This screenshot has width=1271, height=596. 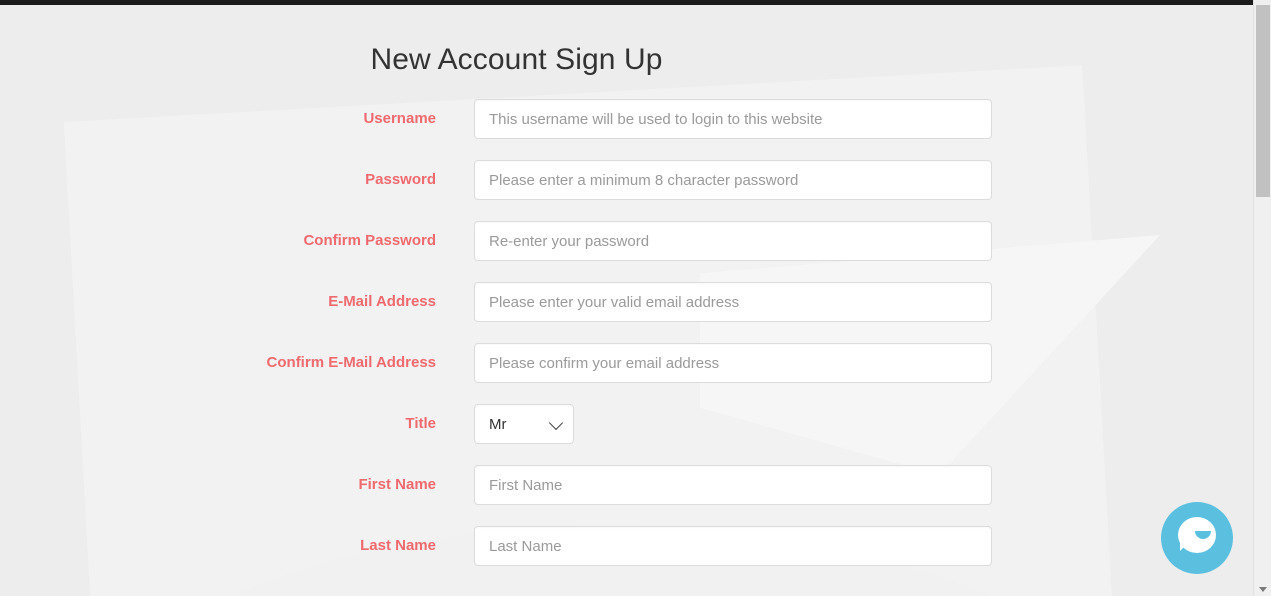 I want to click on username-input, so click(x=733, y=119).